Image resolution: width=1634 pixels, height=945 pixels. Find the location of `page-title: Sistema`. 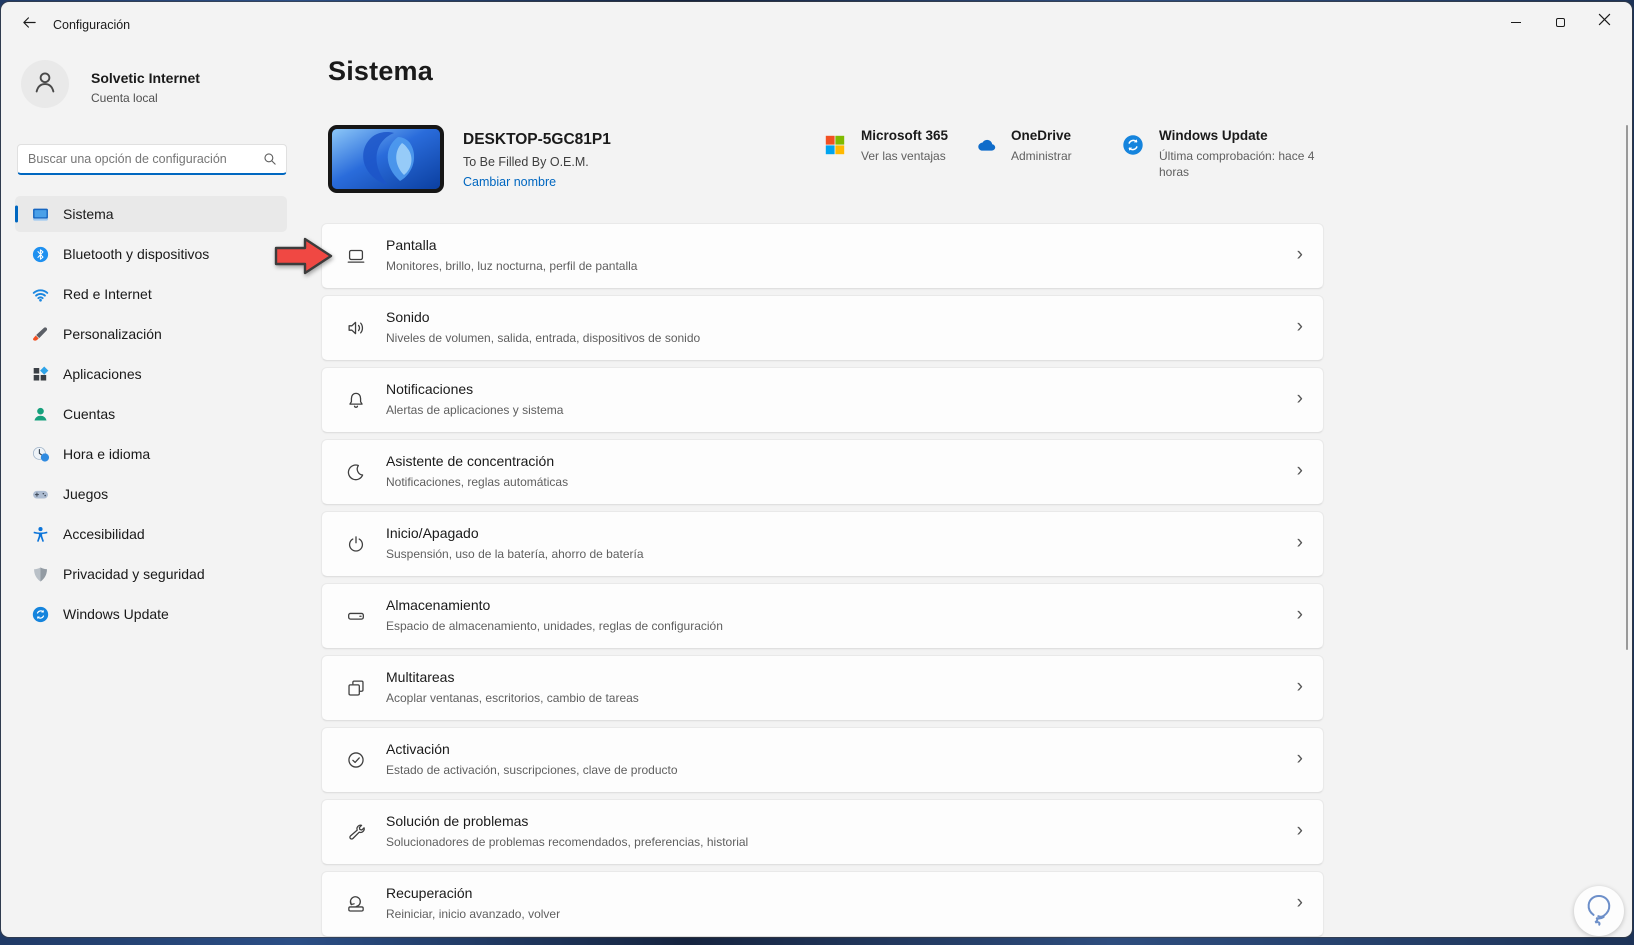

page-title: Sistema is located at coordinates (380, 71).